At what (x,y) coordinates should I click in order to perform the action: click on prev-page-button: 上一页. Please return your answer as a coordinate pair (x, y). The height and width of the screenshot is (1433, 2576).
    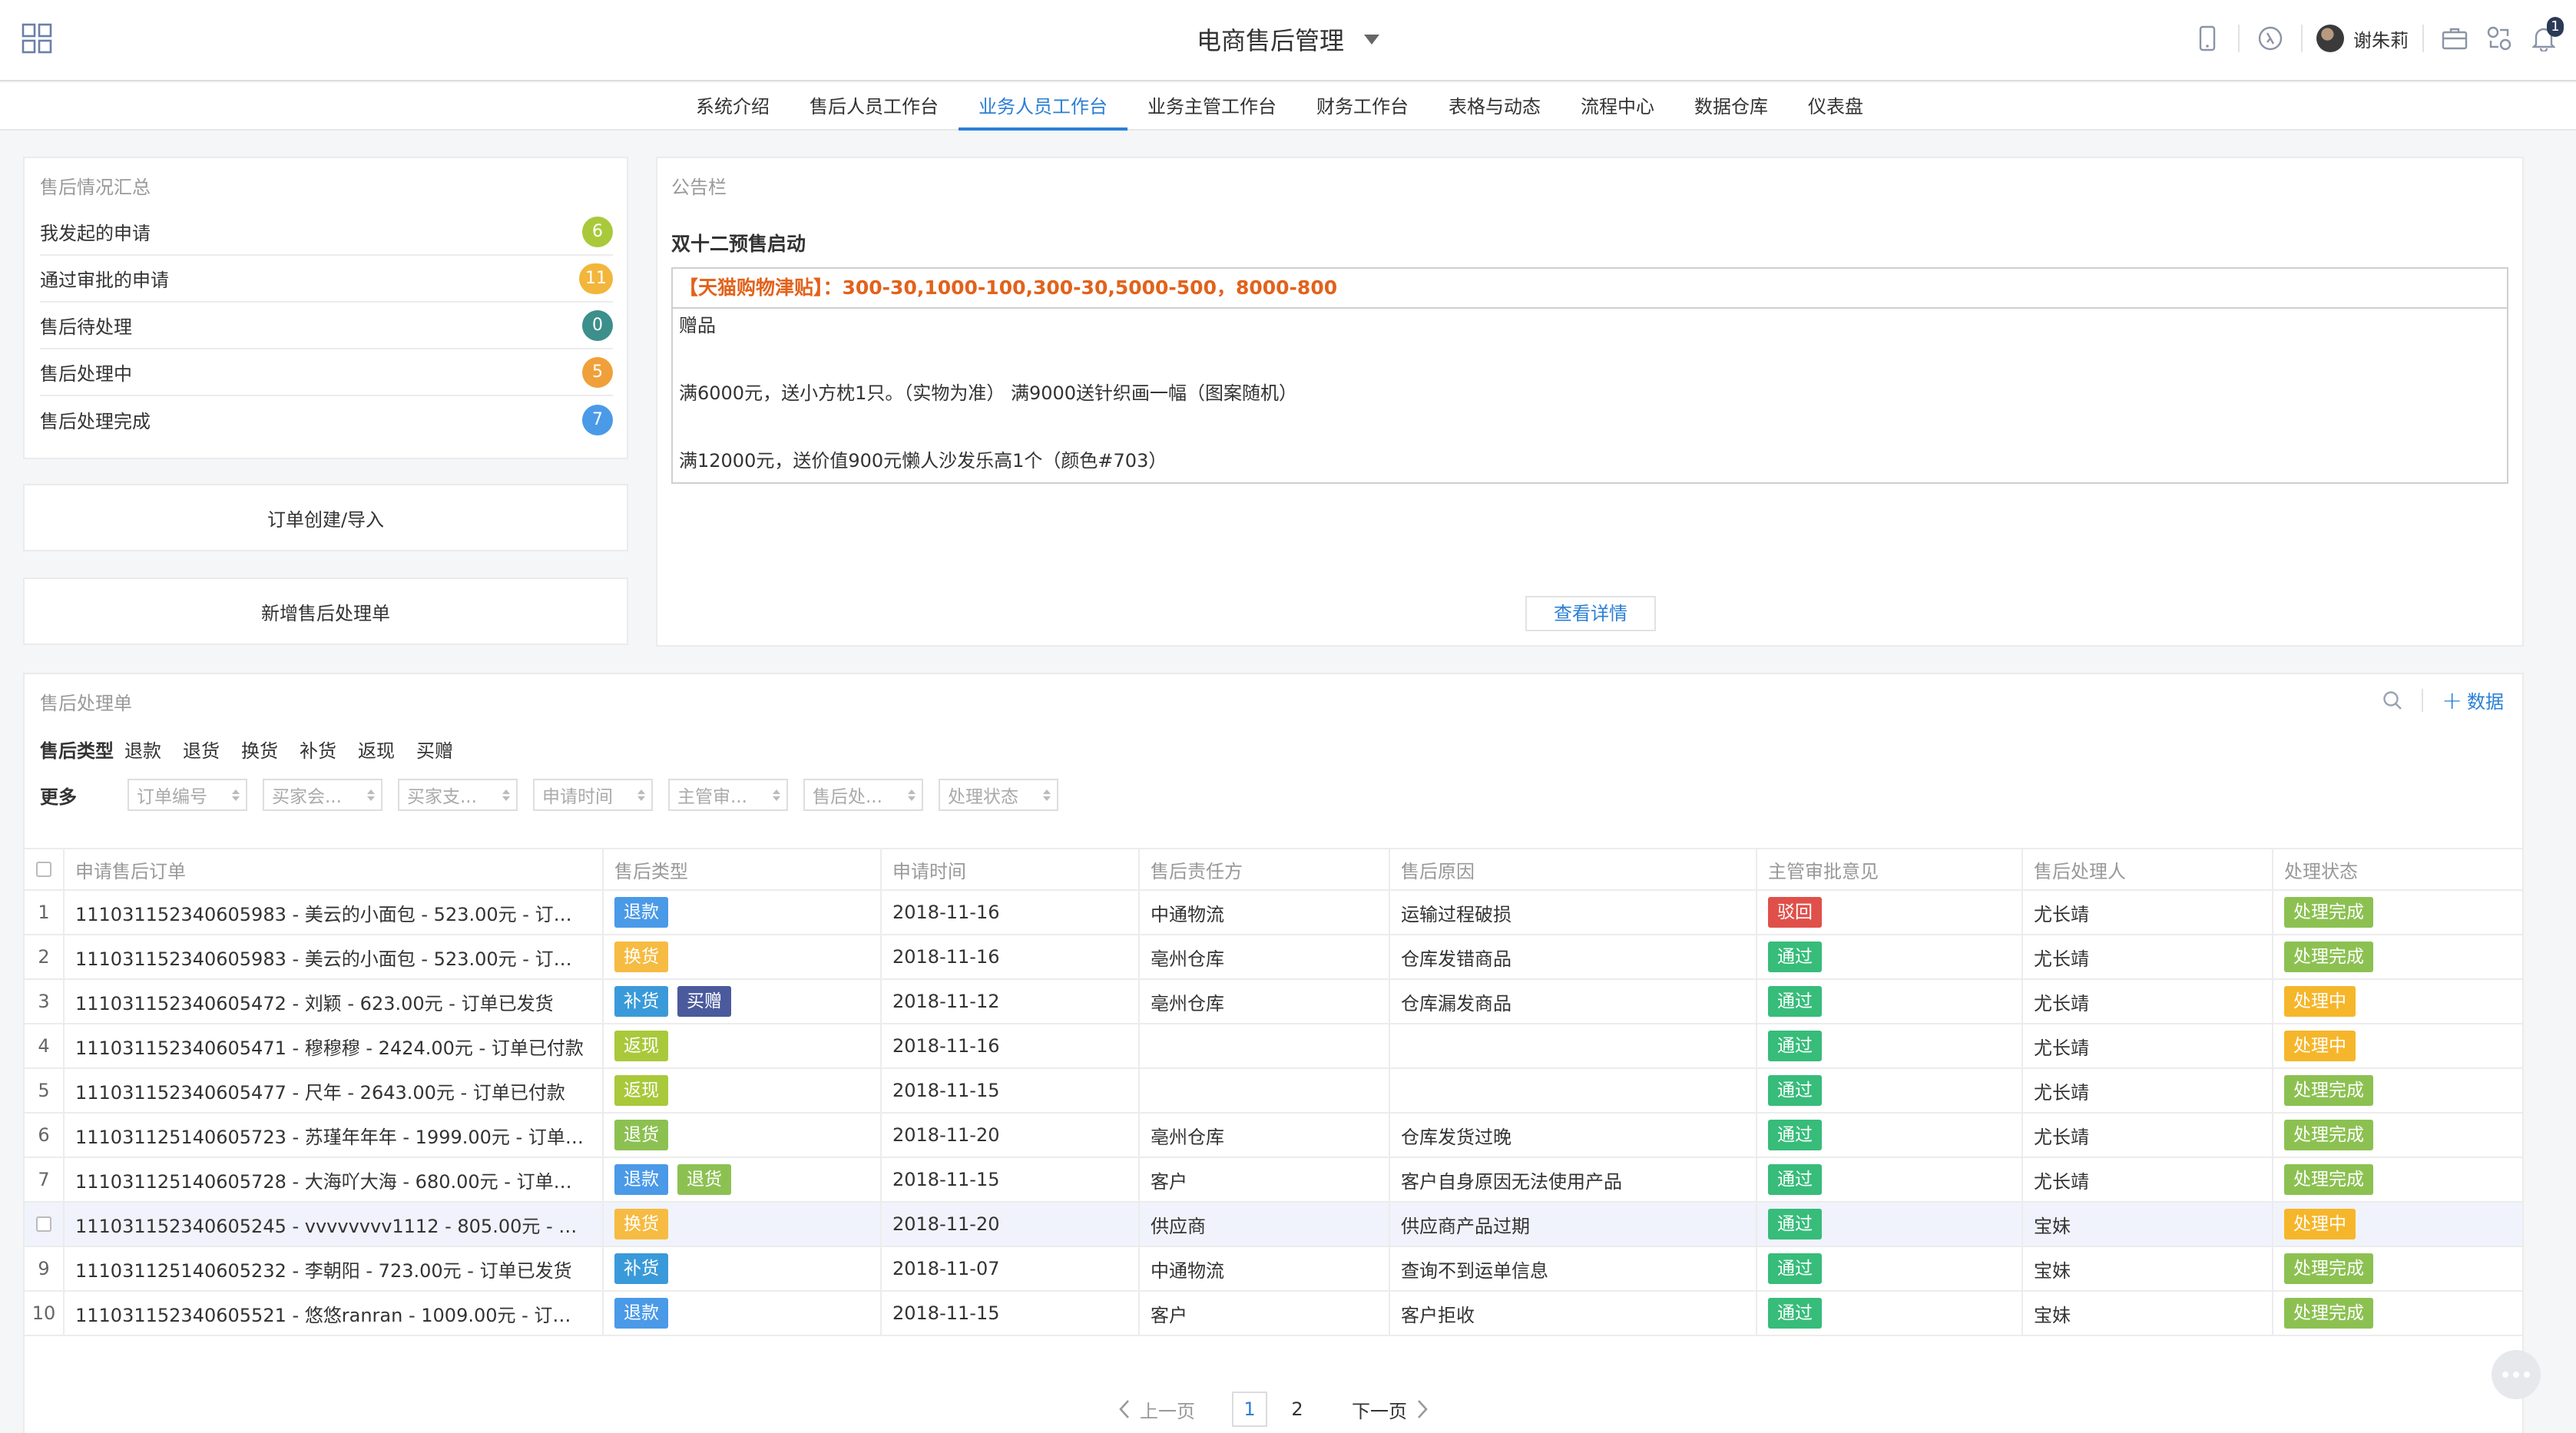
    Looking at the image, I should click on (1156, 1409).